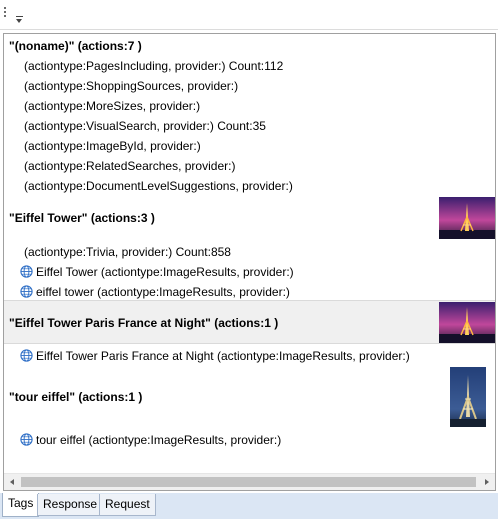  Describe the element at coordinates (468, 397) in the screenshot. I see `tour-eiffel-thumbnail` at that location.